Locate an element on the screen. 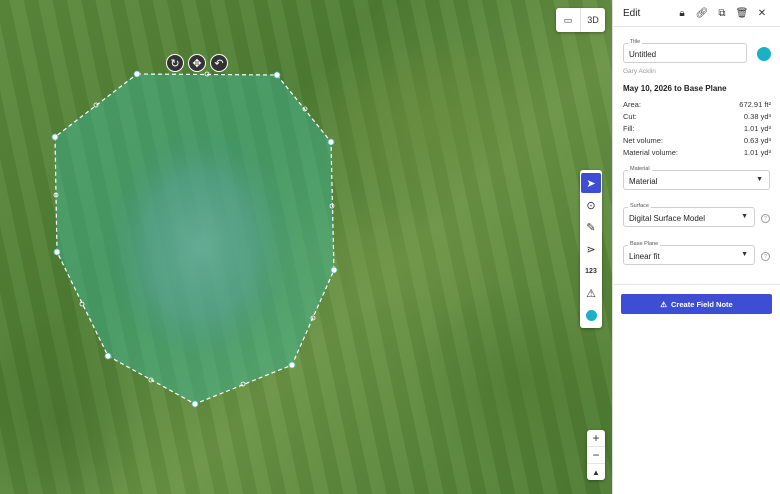 Image resolution: width=780 pixels, height=494 pixels. color-tool is located at coordinates (591, 315).